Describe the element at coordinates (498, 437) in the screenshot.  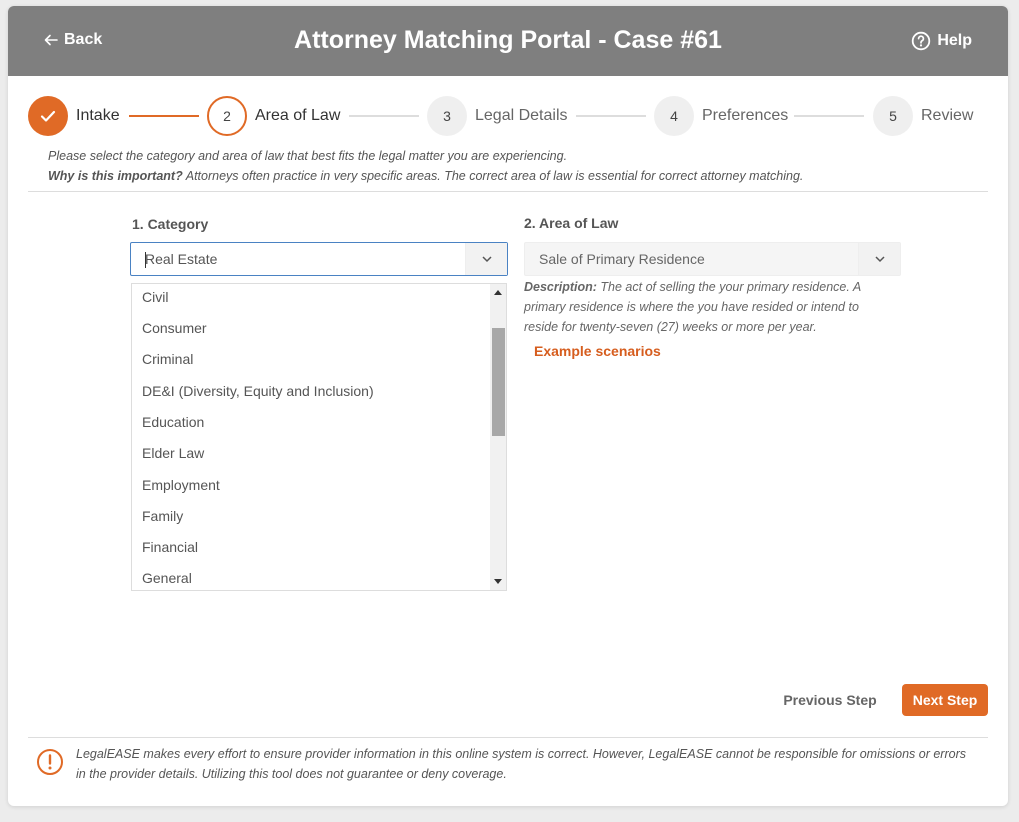
I see `list-scrollbar` at that location.